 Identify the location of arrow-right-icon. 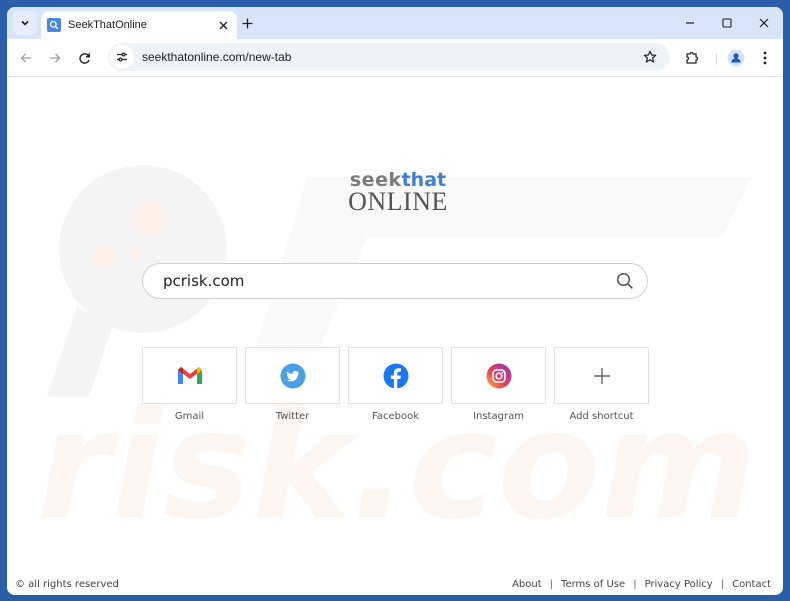
(55, 58).